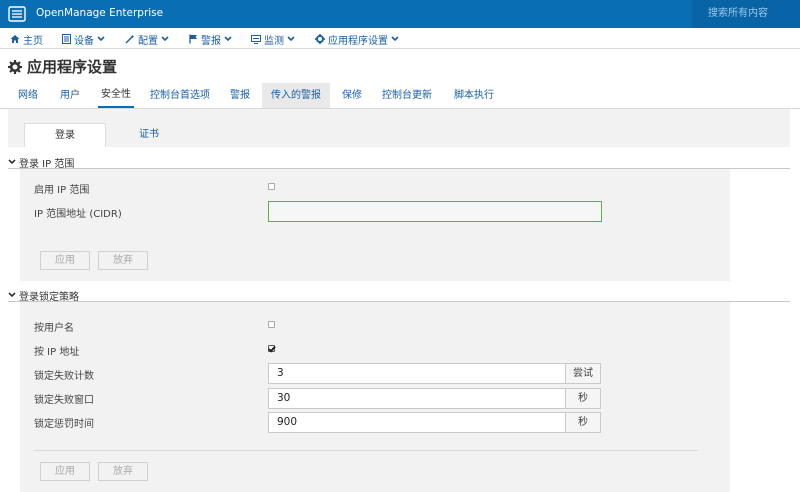 The image size is (800, 492). Describe the element at coordinates (271, 348) in the screenshot. I see `by-ip-checkbox` at that location.